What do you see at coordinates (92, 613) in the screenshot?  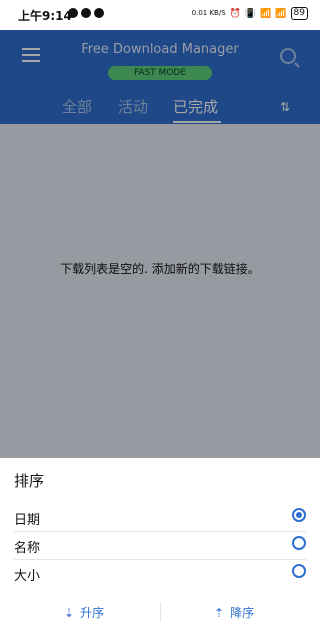 I see `ascending-label: 升序` at bounding box center [92, 613].